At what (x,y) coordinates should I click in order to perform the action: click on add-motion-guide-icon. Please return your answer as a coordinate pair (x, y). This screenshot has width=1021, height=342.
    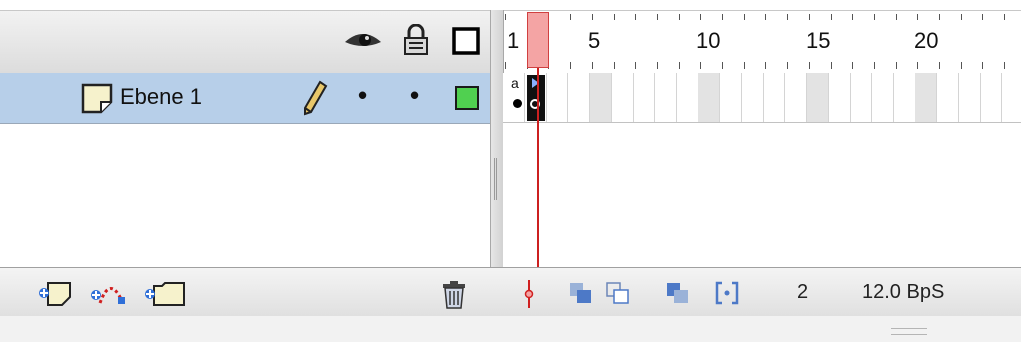
    Looking at the image, I should click on (111, 293).